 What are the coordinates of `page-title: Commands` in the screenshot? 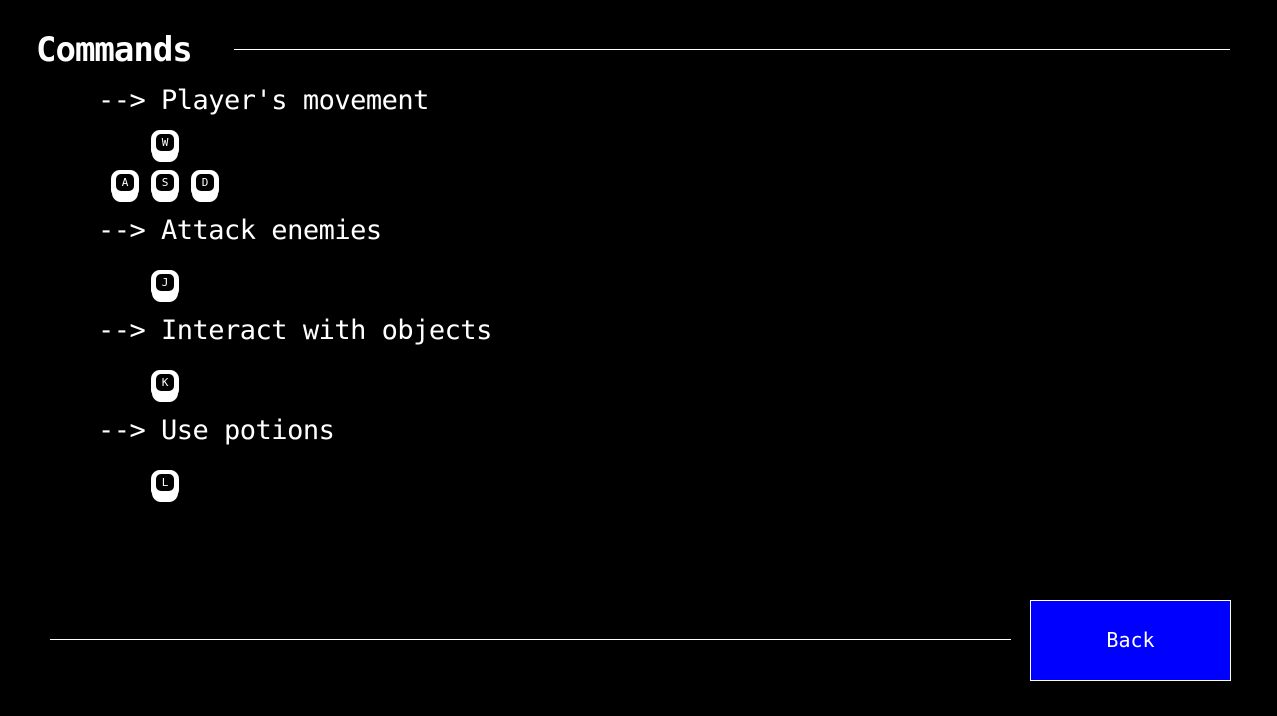 It's located at (114, 50).